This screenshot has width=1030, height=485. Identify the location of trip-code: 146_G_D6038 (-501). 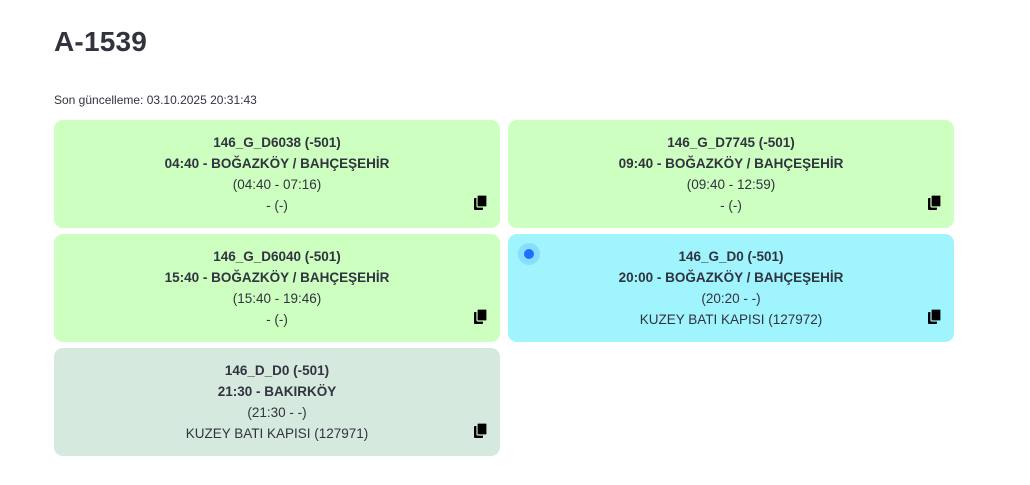
(277, 142).